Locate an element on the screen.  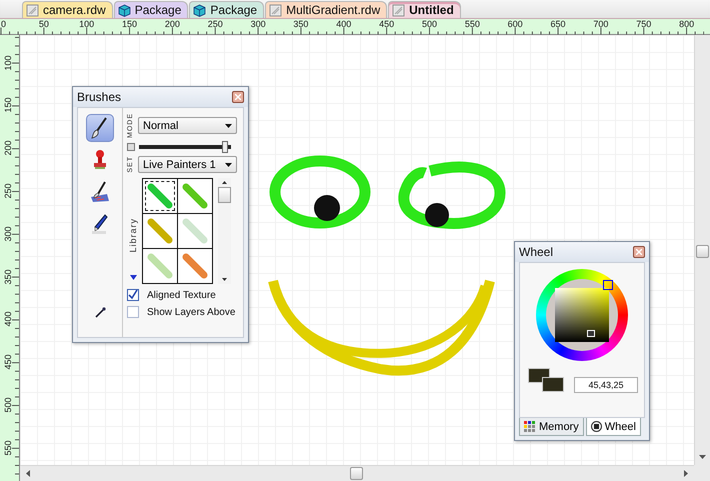
library-label: Library is located at coordinates (133, 235).